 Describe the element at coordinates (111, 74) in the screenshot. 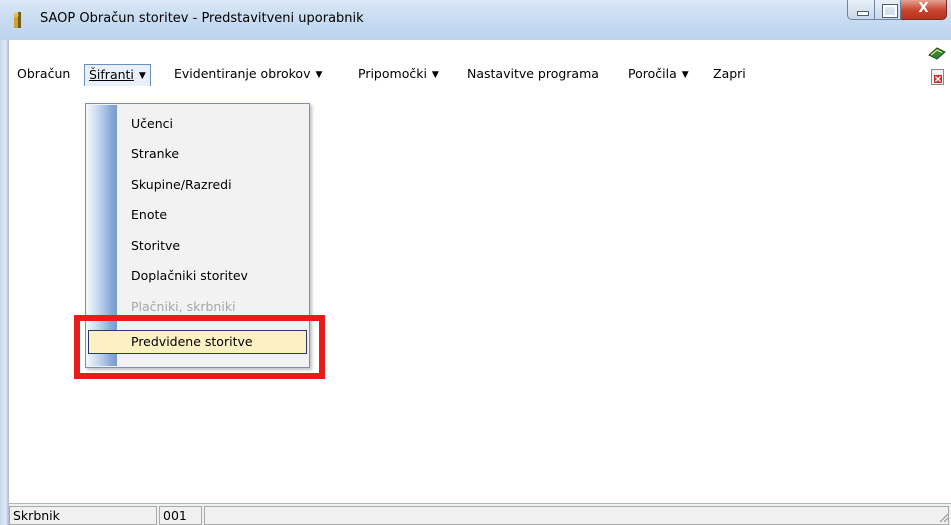

I see `menu-sifranti-label: Šifranti` at that location.